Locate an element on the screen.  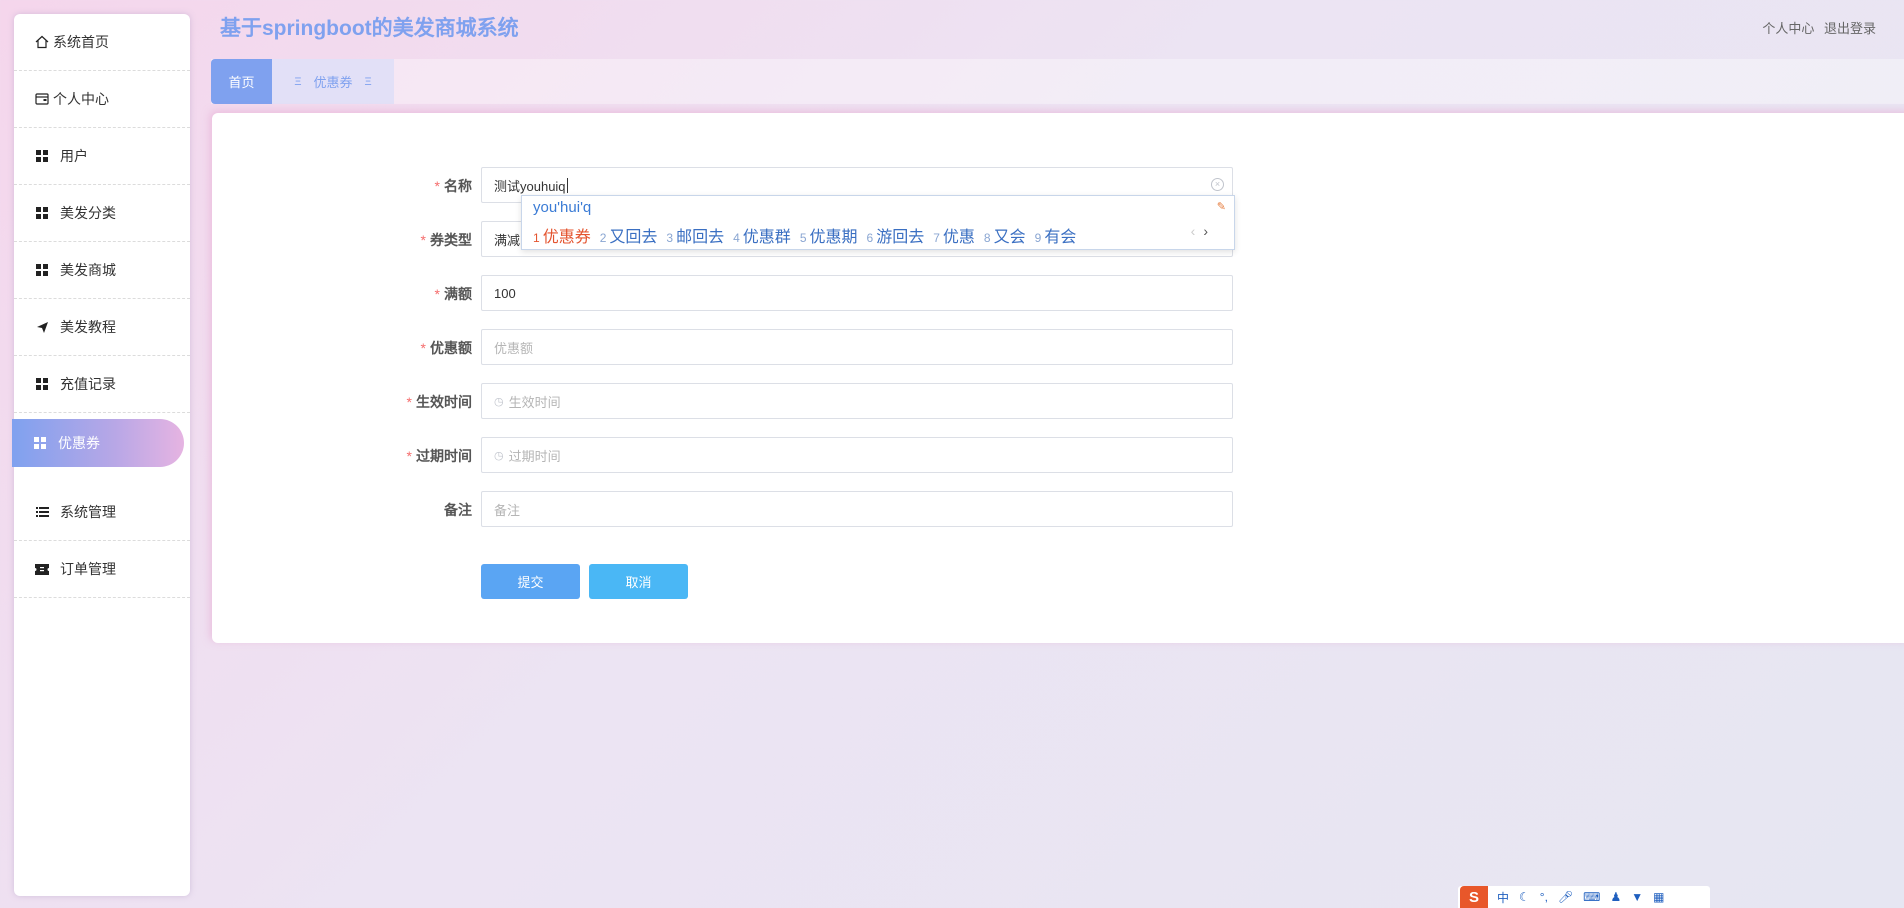
ime-candidate: 3 邮回去 is located at coordinates (695, 235).